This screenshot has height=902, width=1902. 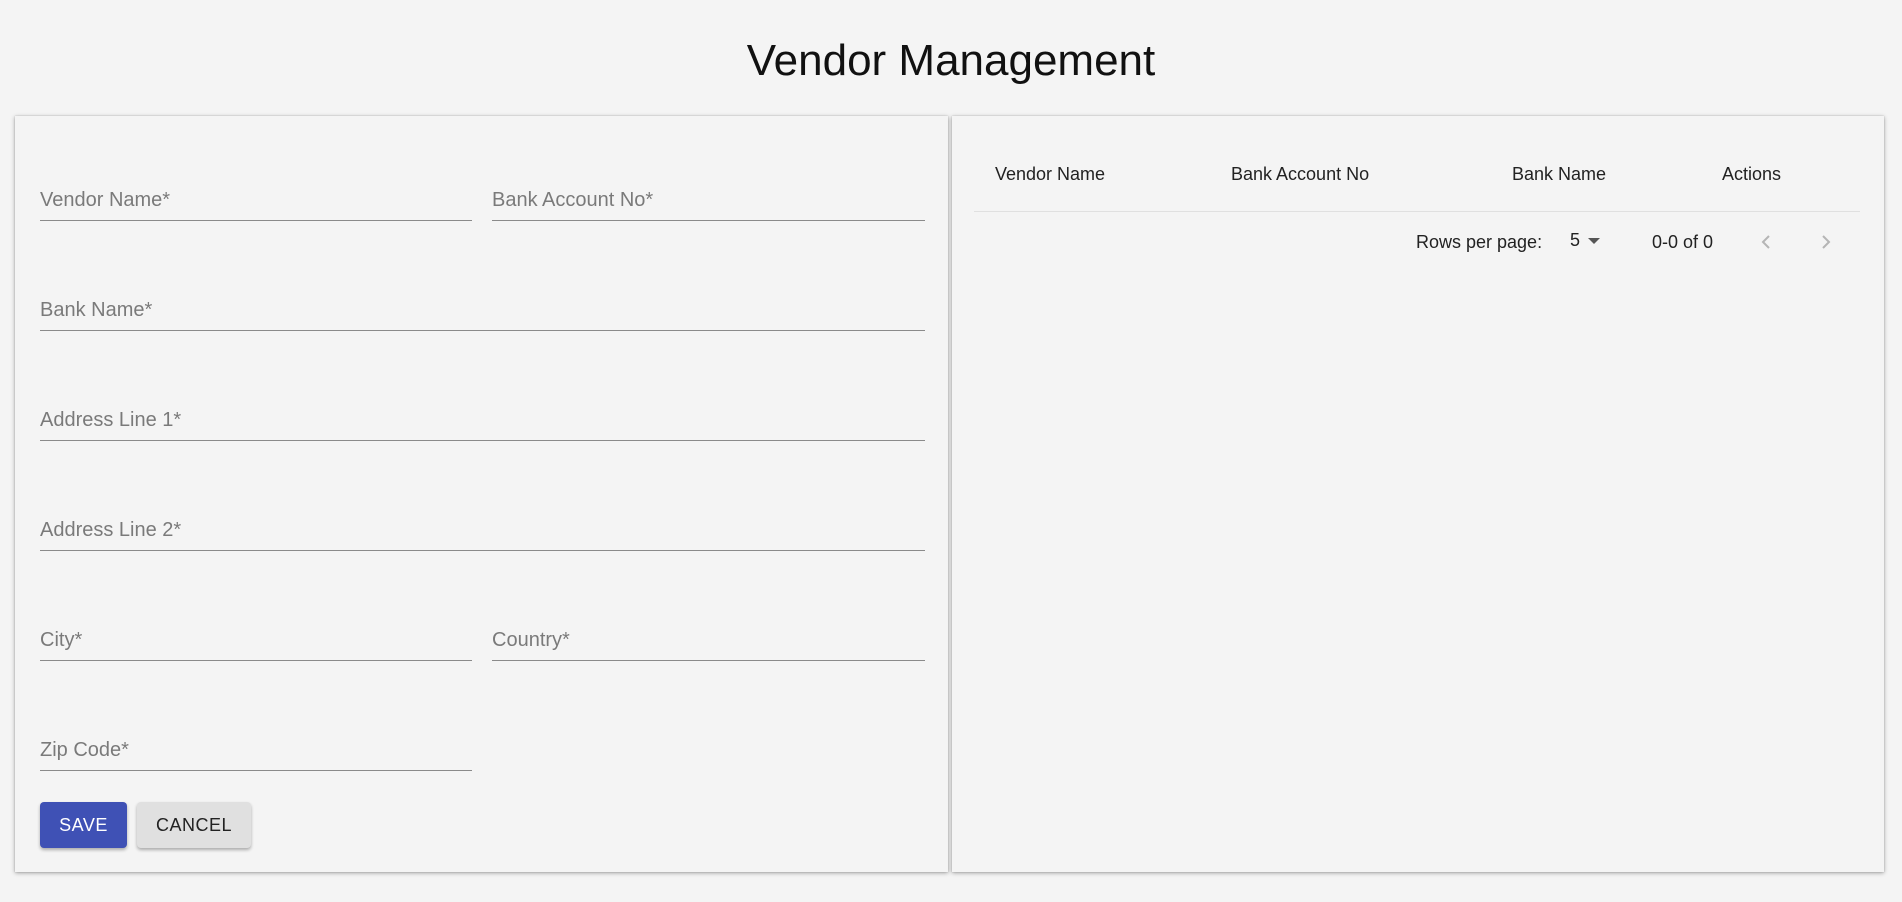 What do you see at coordinates (1594, 241) in the screenshot?
I see `caret-down-icon` at bounding box center [1594, 241].